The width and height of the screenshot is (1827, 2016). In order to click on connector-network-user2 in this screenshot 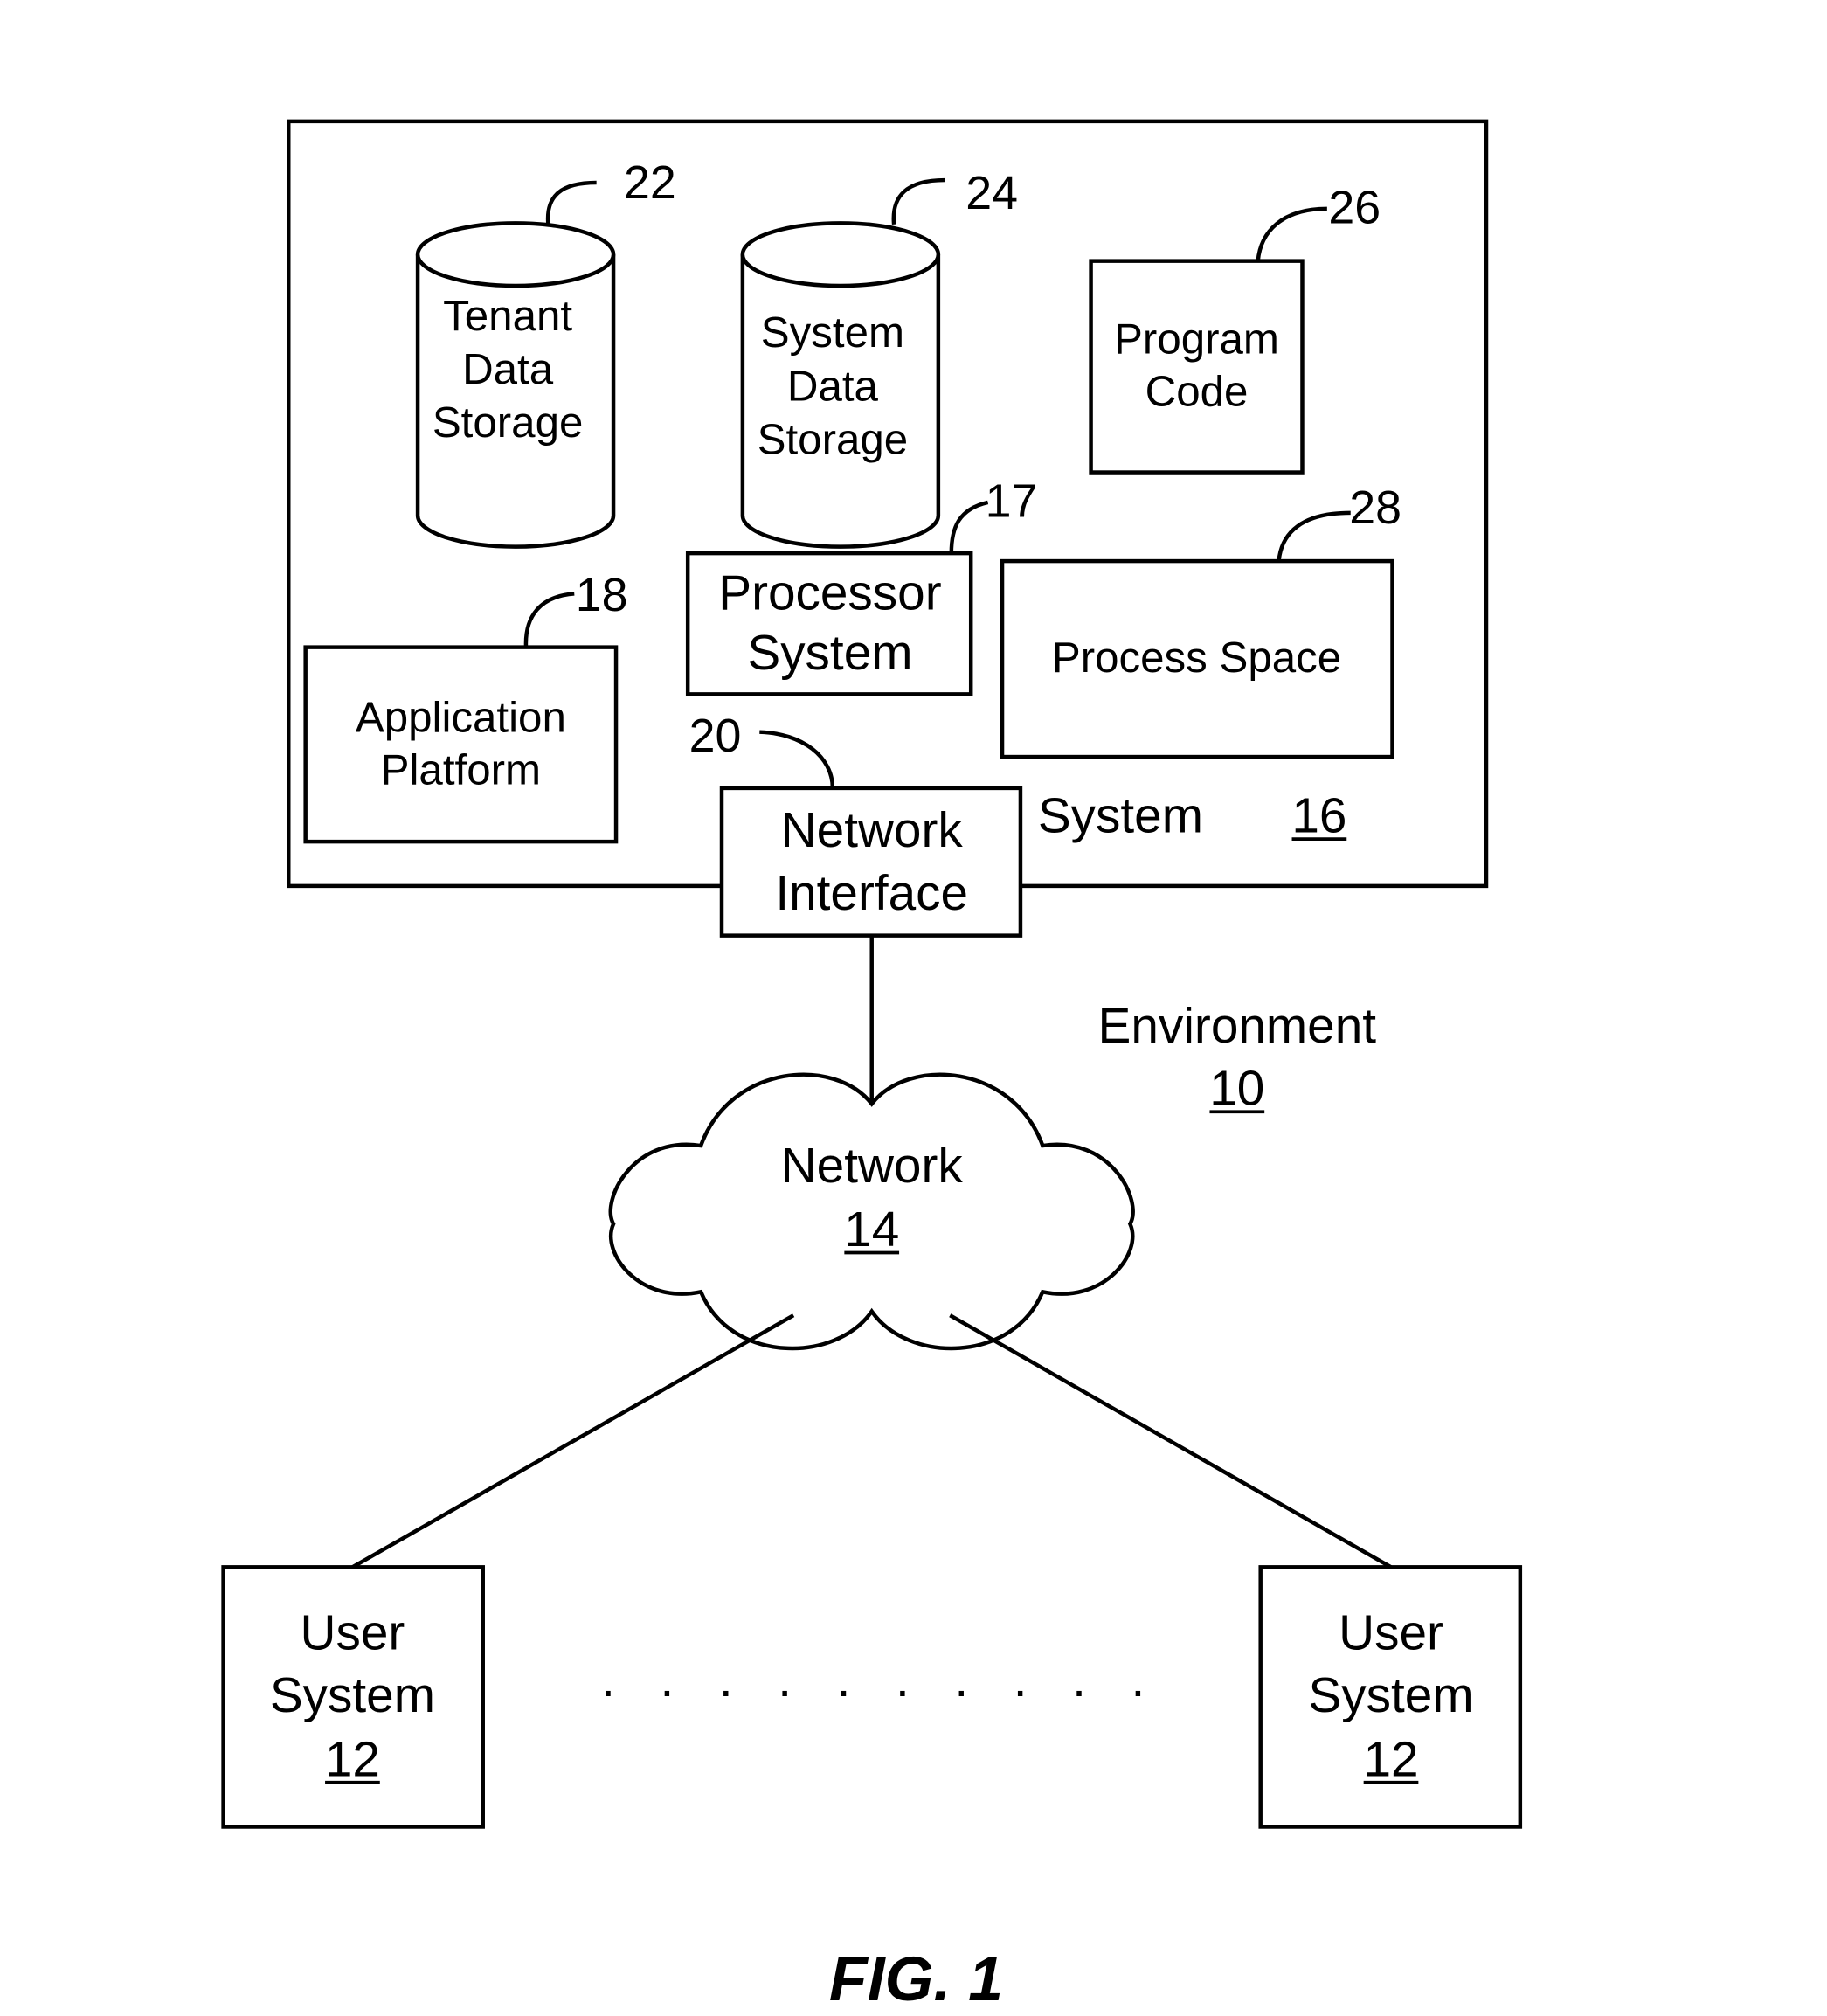, I will do `click(1171, 1441)`.